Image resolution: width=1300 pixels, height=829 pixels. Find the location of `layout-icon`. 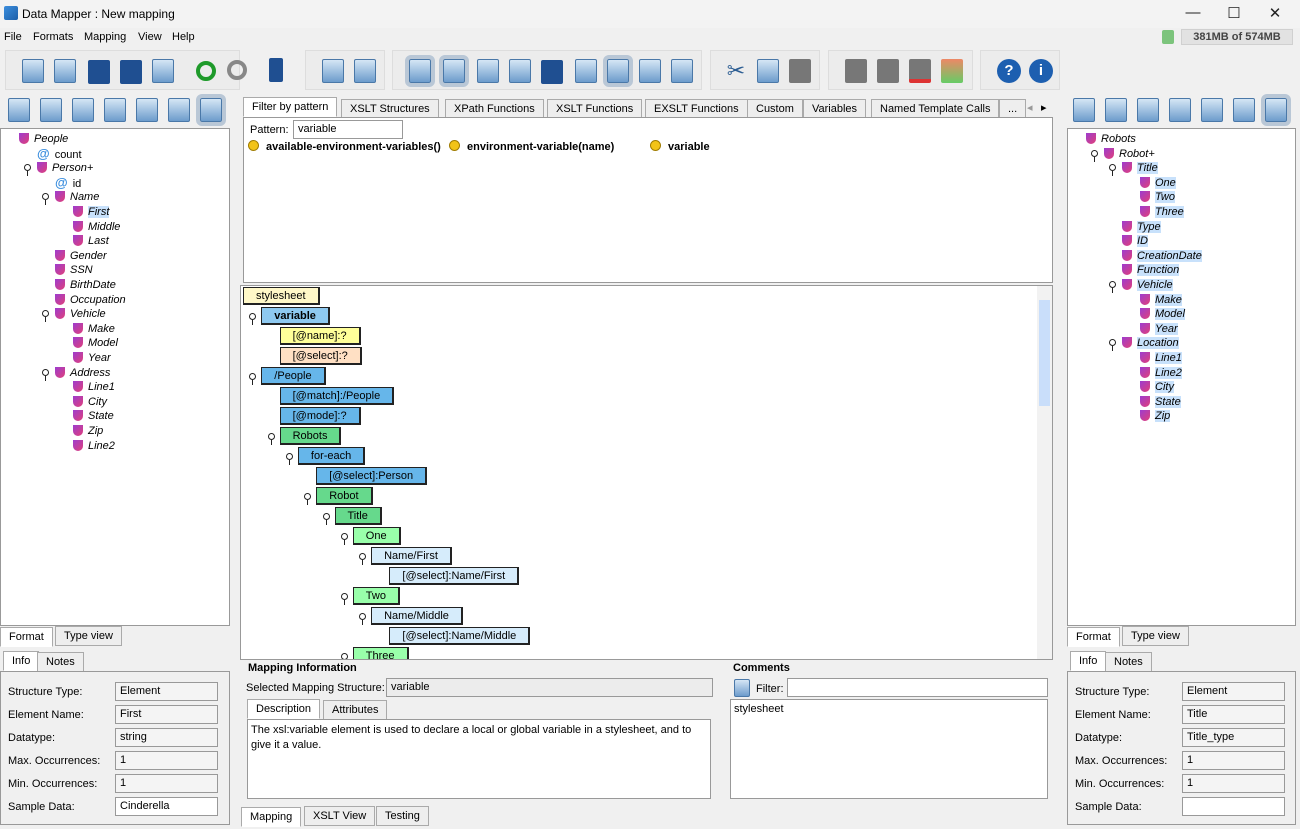

layout-icon is located at coordinates (650, 71).